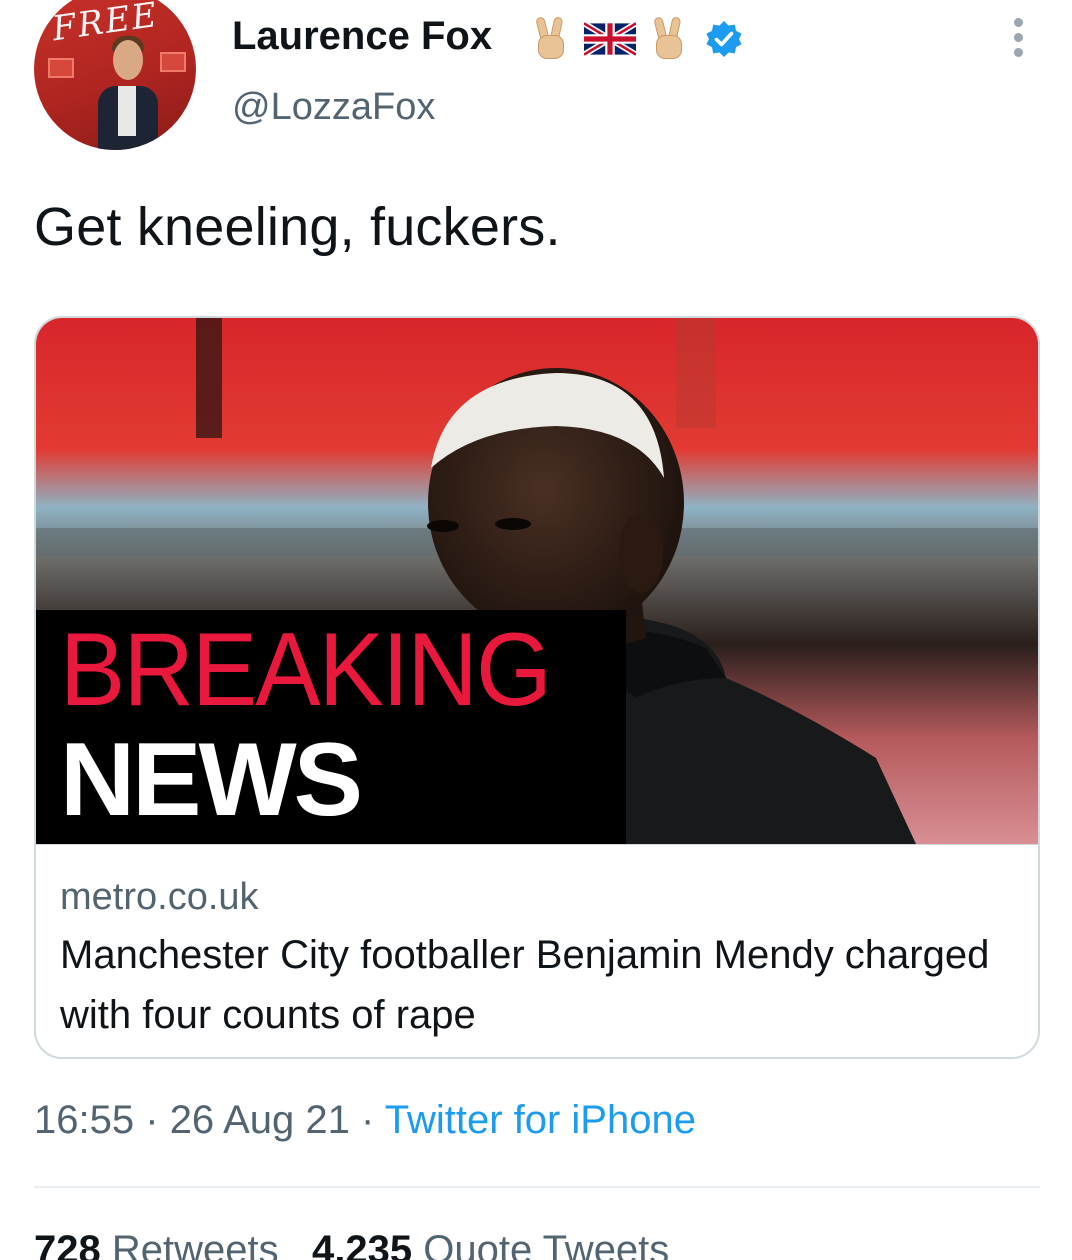 The image size is (1072, 1260). Describe the element at coordinates (638, 39) in the screenshot. I see `name-emoji-row` at that location.